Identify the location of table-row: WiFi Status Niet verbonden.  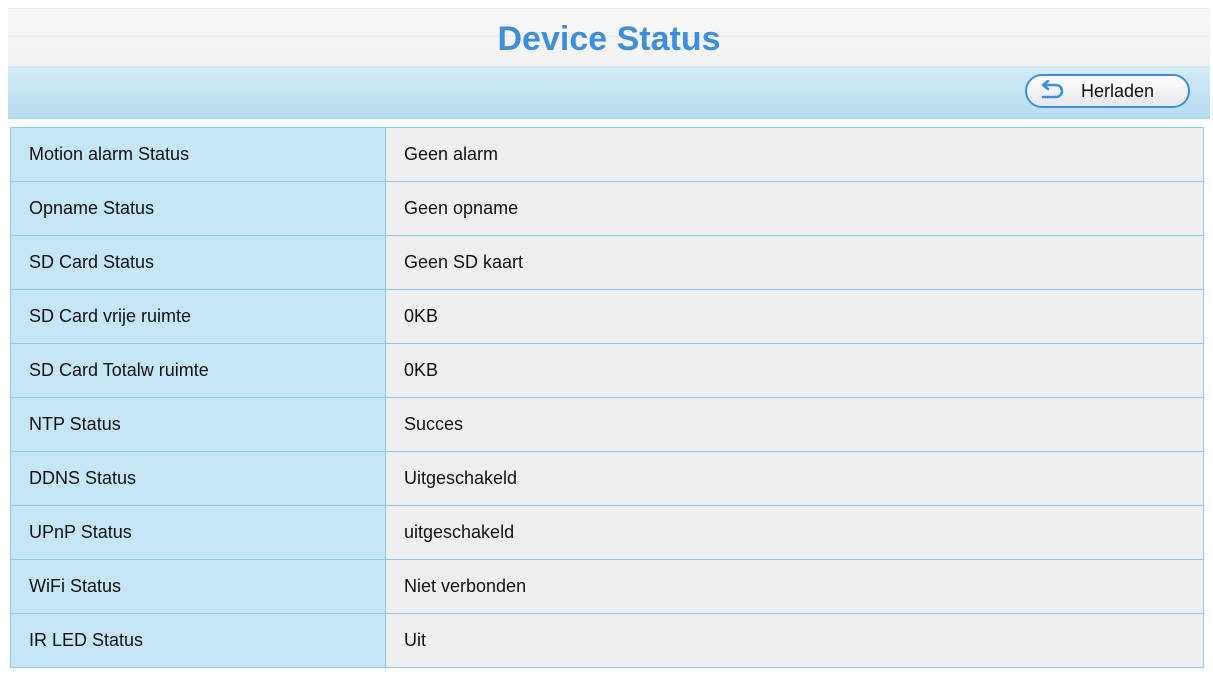
(607, 586).